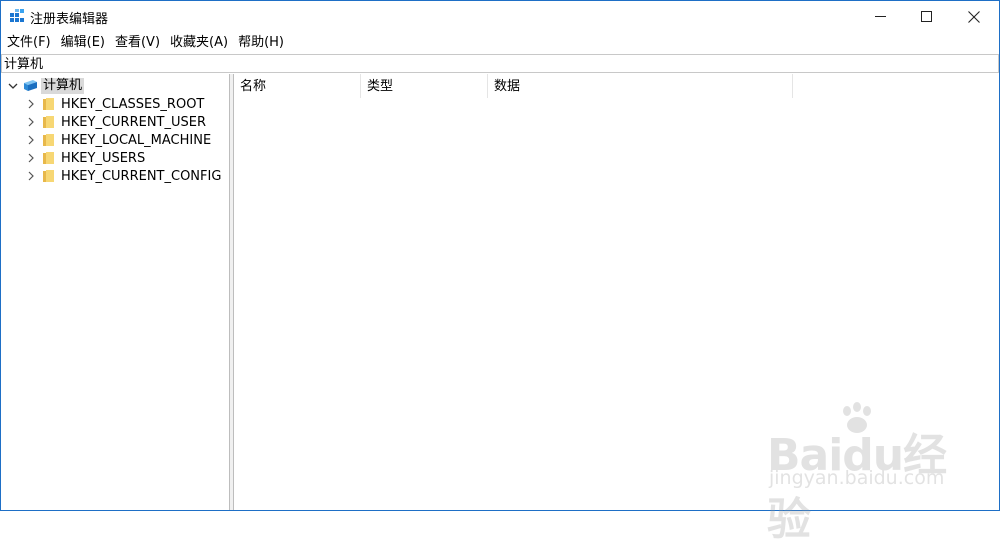 The image size is (1000, 547). I want to click on menu-edit: 编辑(E), so click(83, 42).